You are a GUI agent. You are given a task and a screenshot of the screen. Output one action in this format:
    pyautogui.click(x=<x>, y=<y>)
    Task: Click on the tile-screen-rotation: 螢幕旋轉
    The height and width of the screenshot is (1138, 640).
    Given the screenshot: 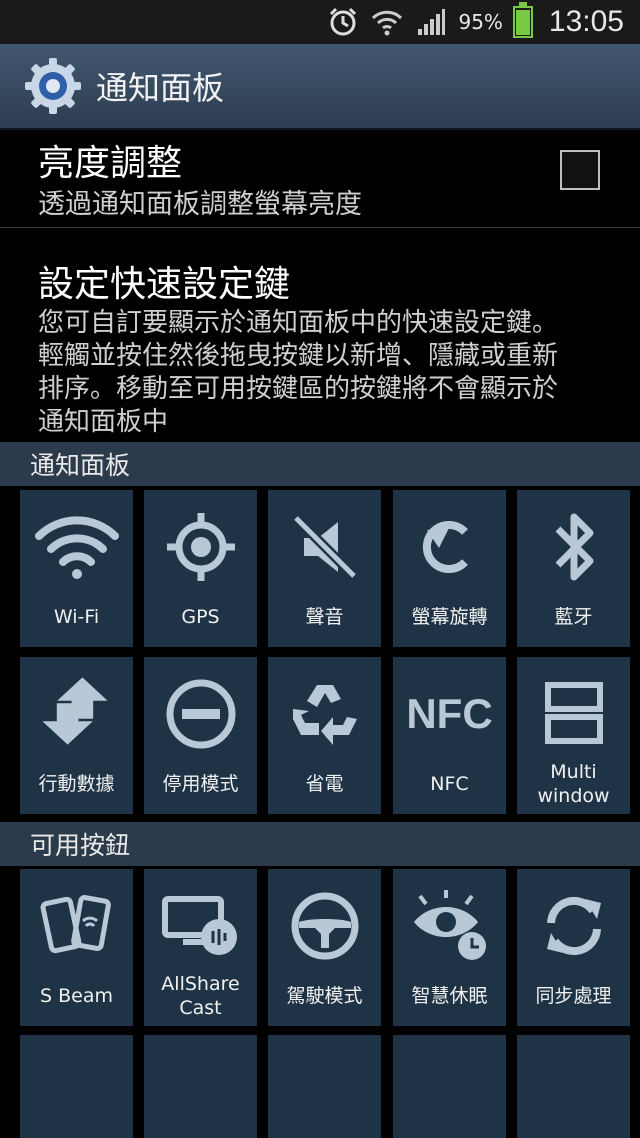 What is the action you would take?
    pyautogui.click(x=449, y=568)
    